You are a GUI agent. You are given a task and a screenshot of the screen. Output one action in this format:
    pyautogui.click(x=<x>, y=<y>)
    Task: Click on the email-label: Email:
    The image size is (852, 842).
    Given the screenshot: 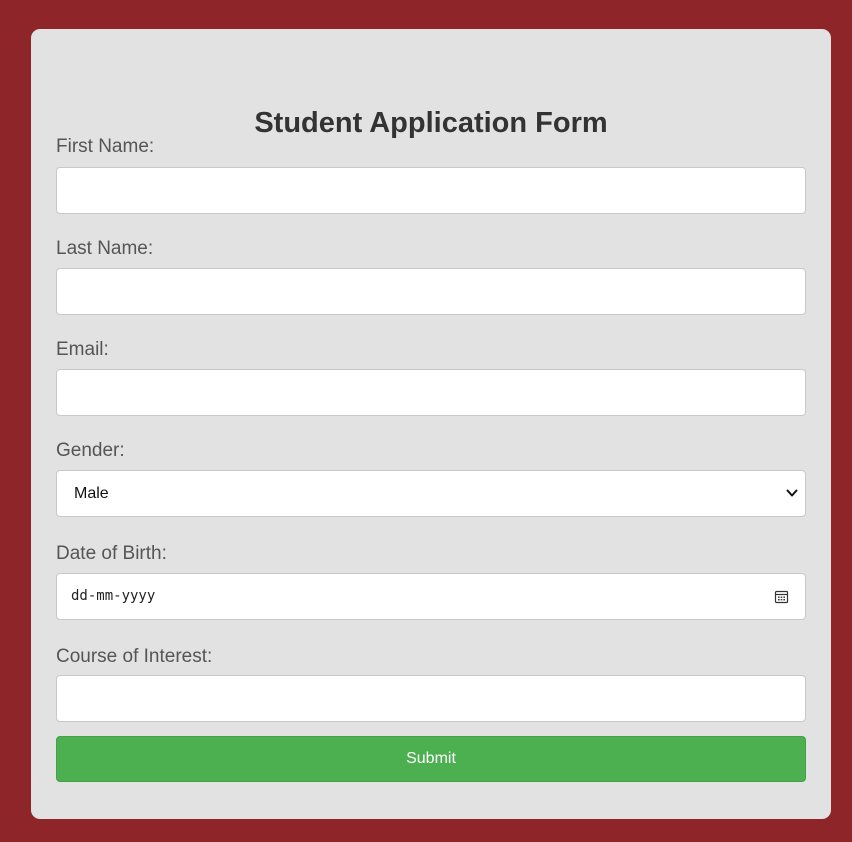 What is the action you would take?
    pyautogui.click(x=82, y=349)
    